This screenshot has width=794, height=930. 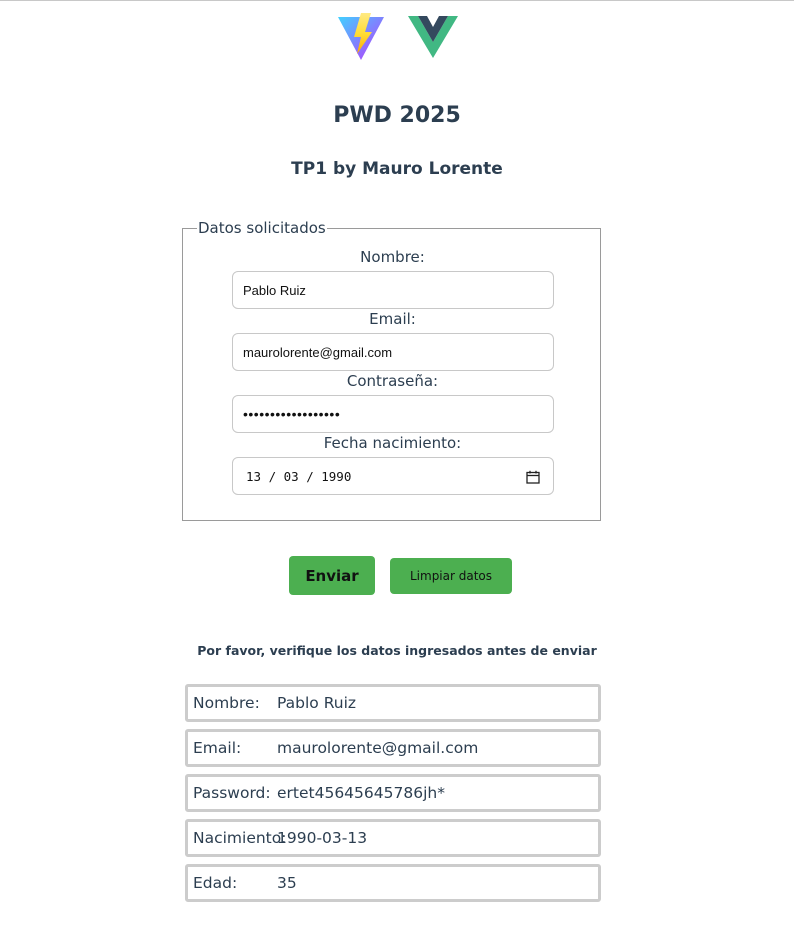 What do you see at coordinates (317, 703) in the screenshot?
I see `summary-value: Pablo Ruiz` at bounding box center [317, 703].